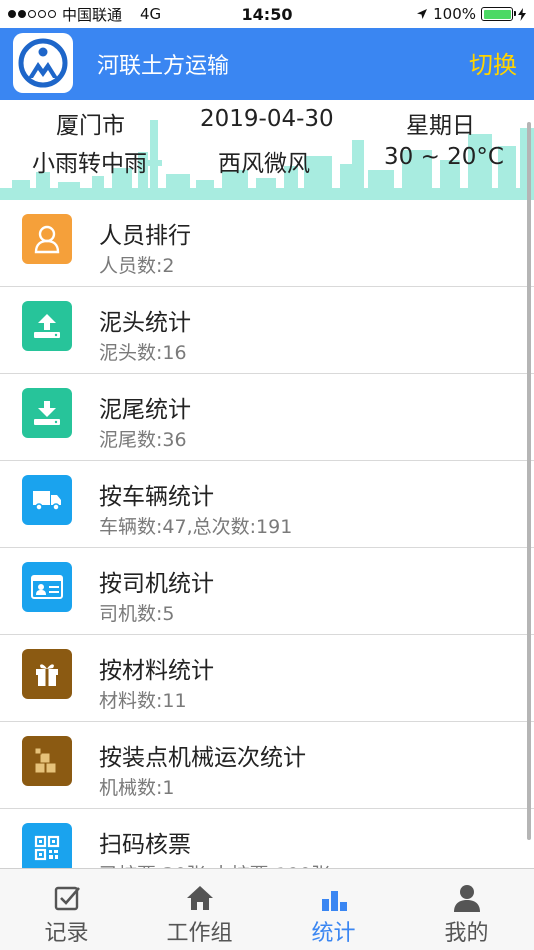 This screenshot has width=534, height=950. I want to click on list-item-subtitle: 材料数:11, so click(143, 701).